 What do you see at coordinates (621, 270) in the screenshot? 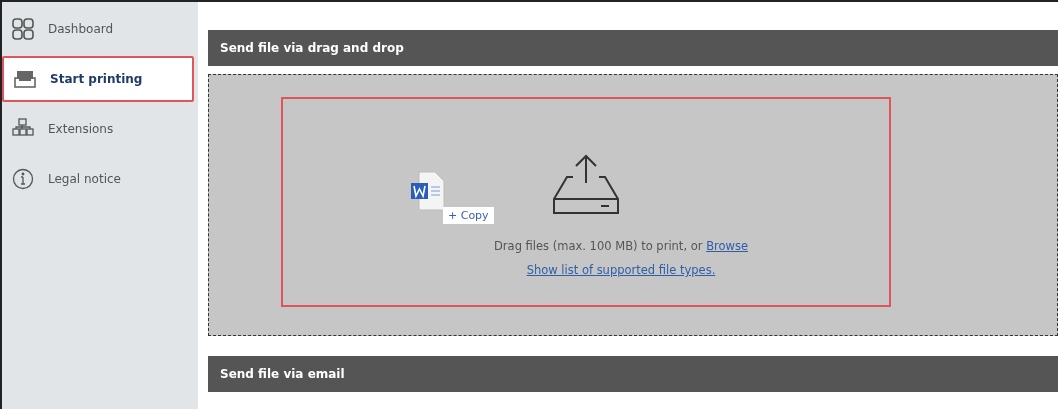
I see `supported-types-link: Show list of supported file types.` at bounding box center [621, 270].